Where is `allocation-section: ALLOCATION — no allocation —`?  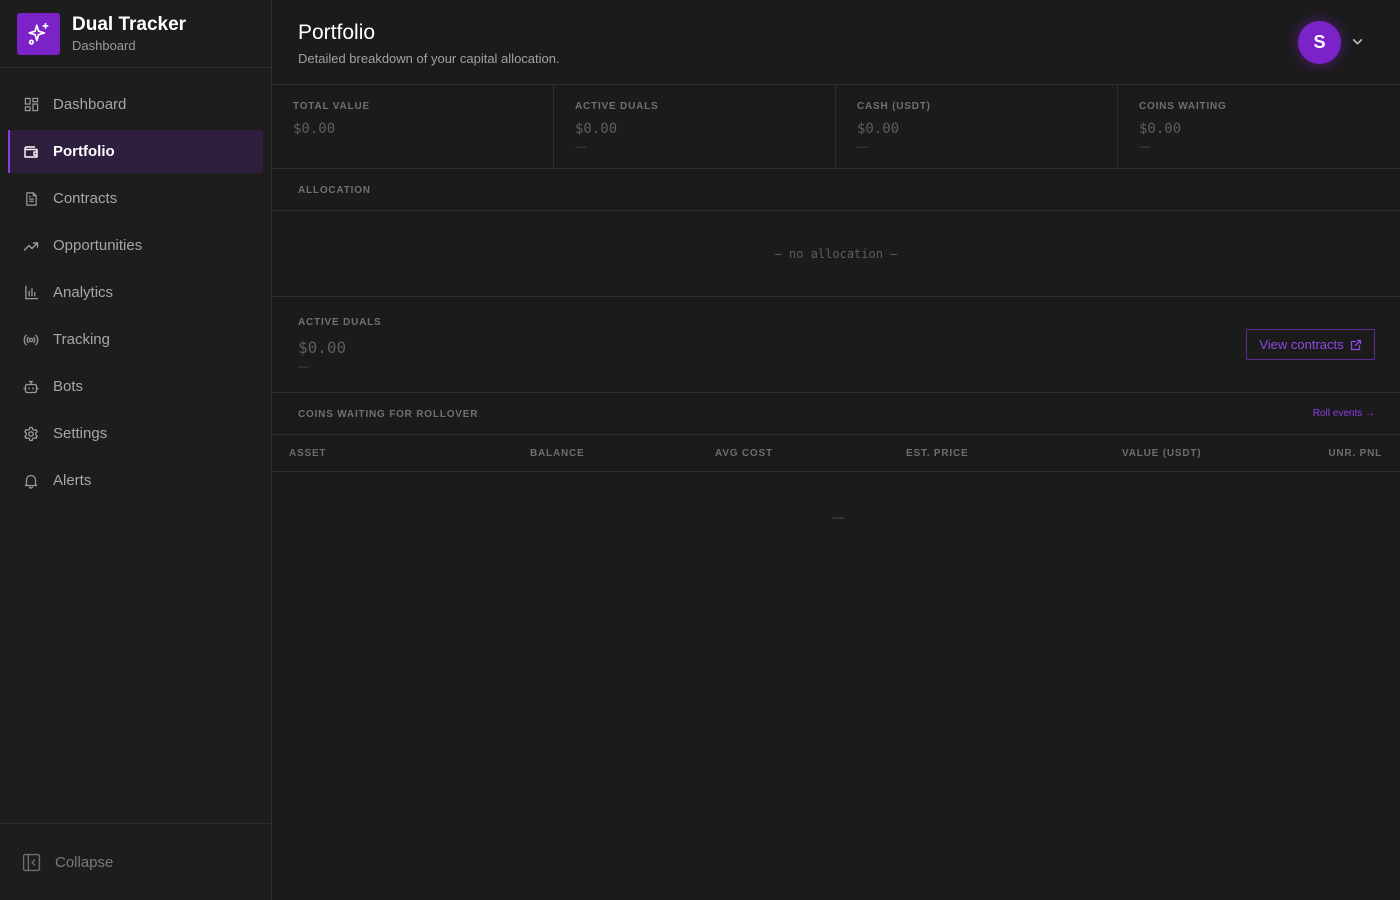
allocation-section: ALLOCATION — no allocation — is located at coordinates (836, 233).